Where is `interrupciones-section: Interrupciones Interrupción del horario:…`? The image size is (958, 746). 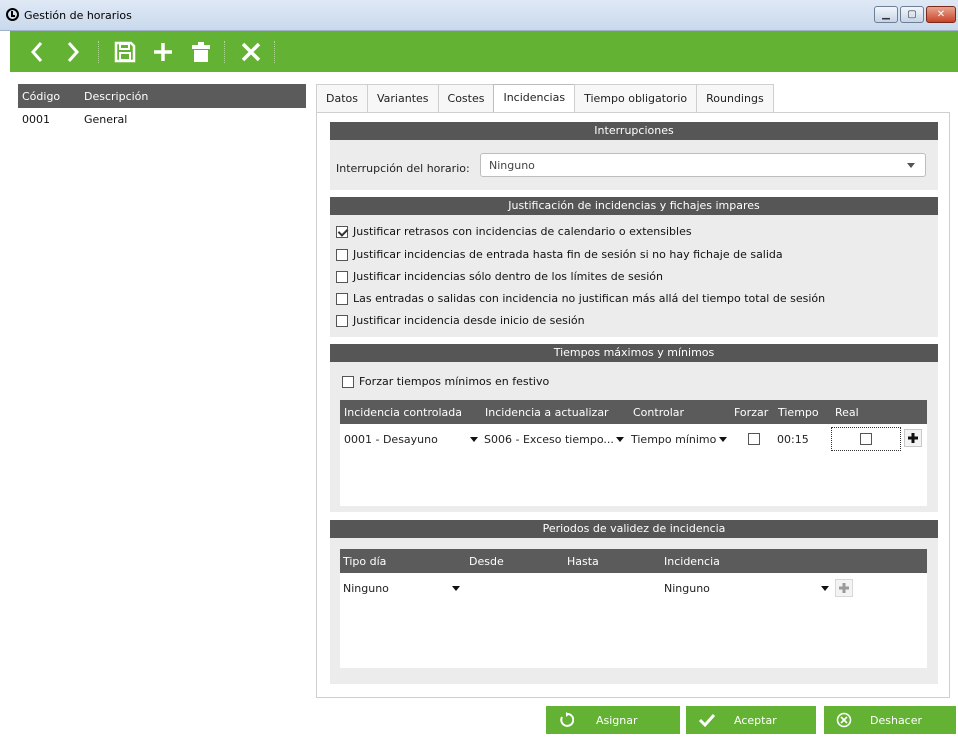 interrupciones-section: Interrupciones Interrupción del horario:… is located at coordinates (634, 156).